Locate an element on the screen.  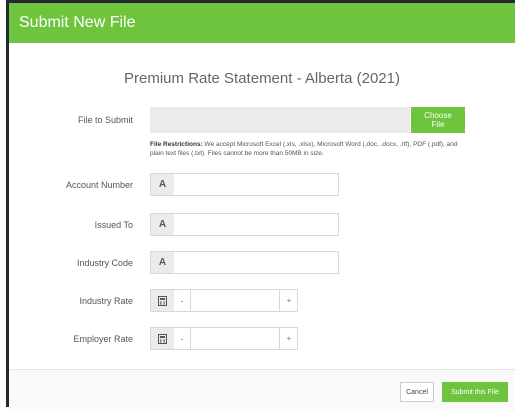
account-number-input is located at coordinates (256, 184).